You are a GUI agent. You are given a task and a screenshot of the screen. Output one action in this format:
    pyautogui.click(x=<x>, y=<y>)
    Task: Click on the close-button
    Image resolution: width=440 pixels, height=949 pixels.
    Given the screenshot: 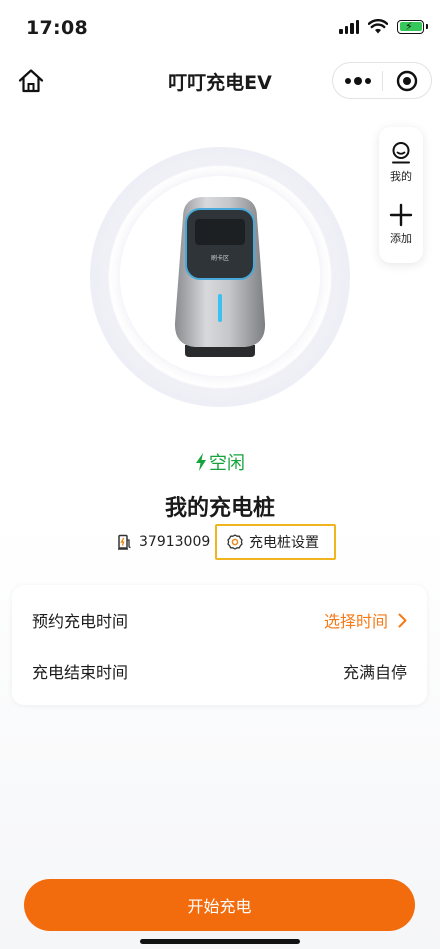 What is the action you would take?
    pyautogui.click(x=407, y=80)
    